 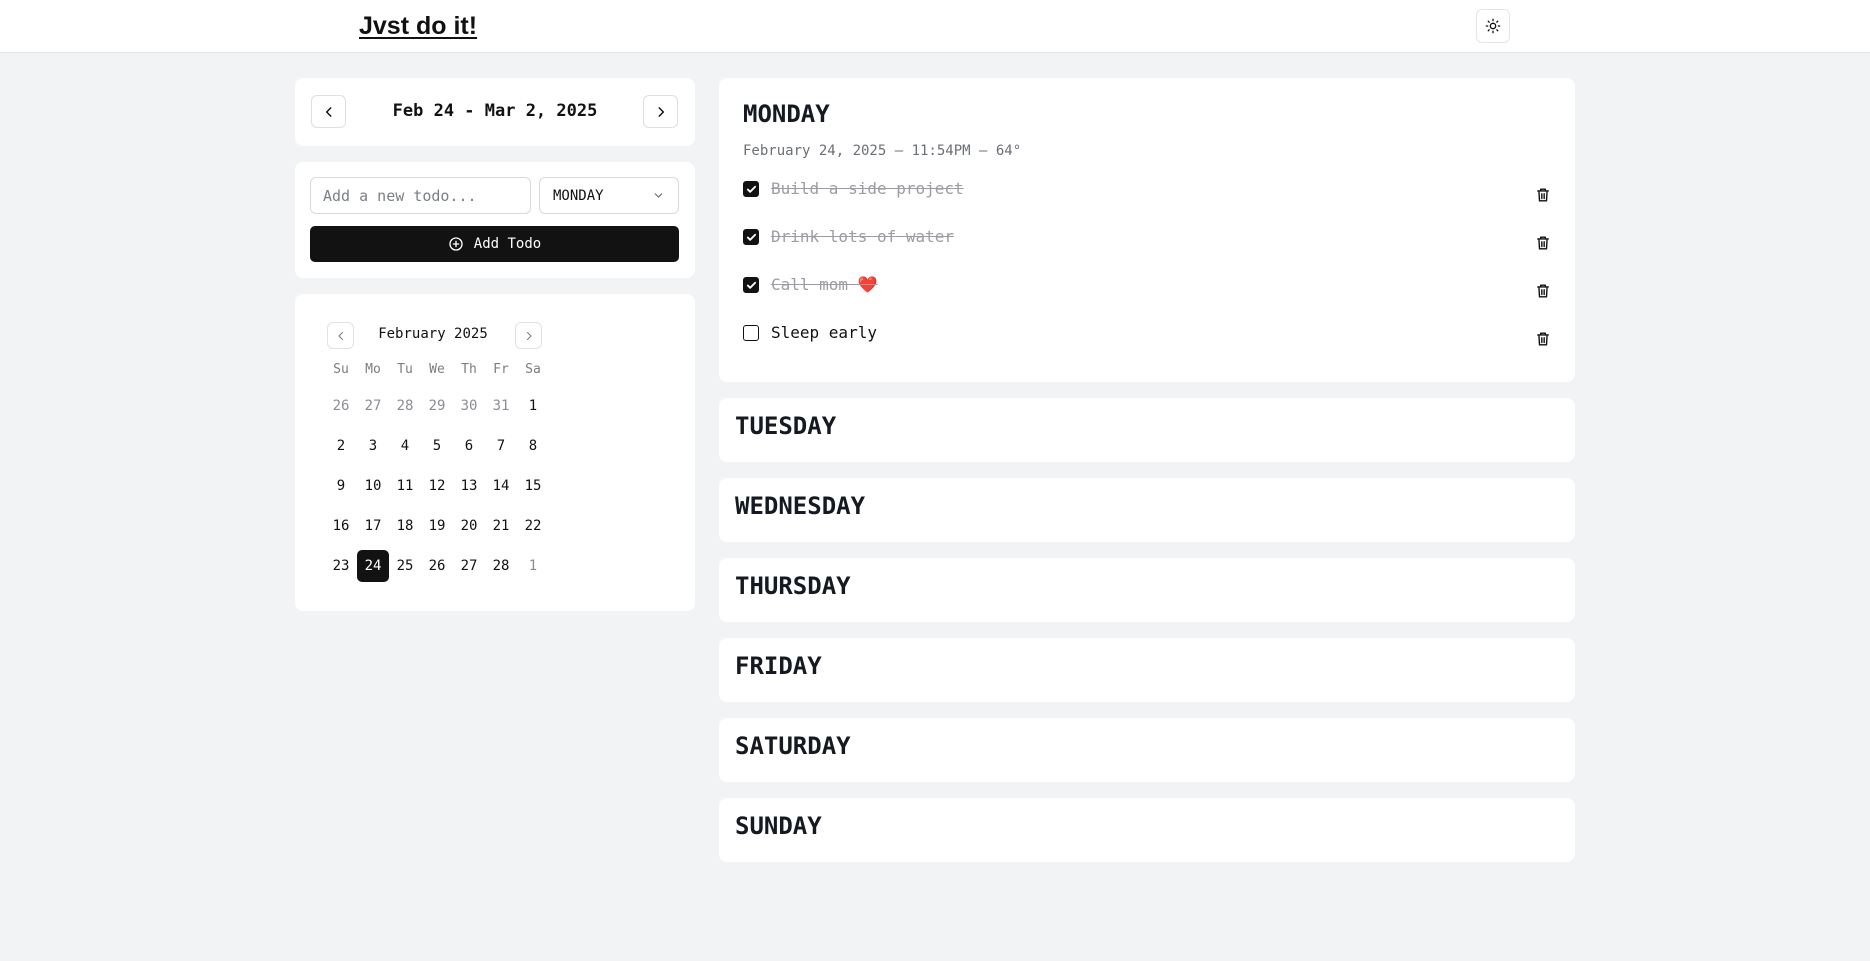 I want to click on calendar-week-row: 26 27 28 29 30 31 1, so click(x=437, y=406).